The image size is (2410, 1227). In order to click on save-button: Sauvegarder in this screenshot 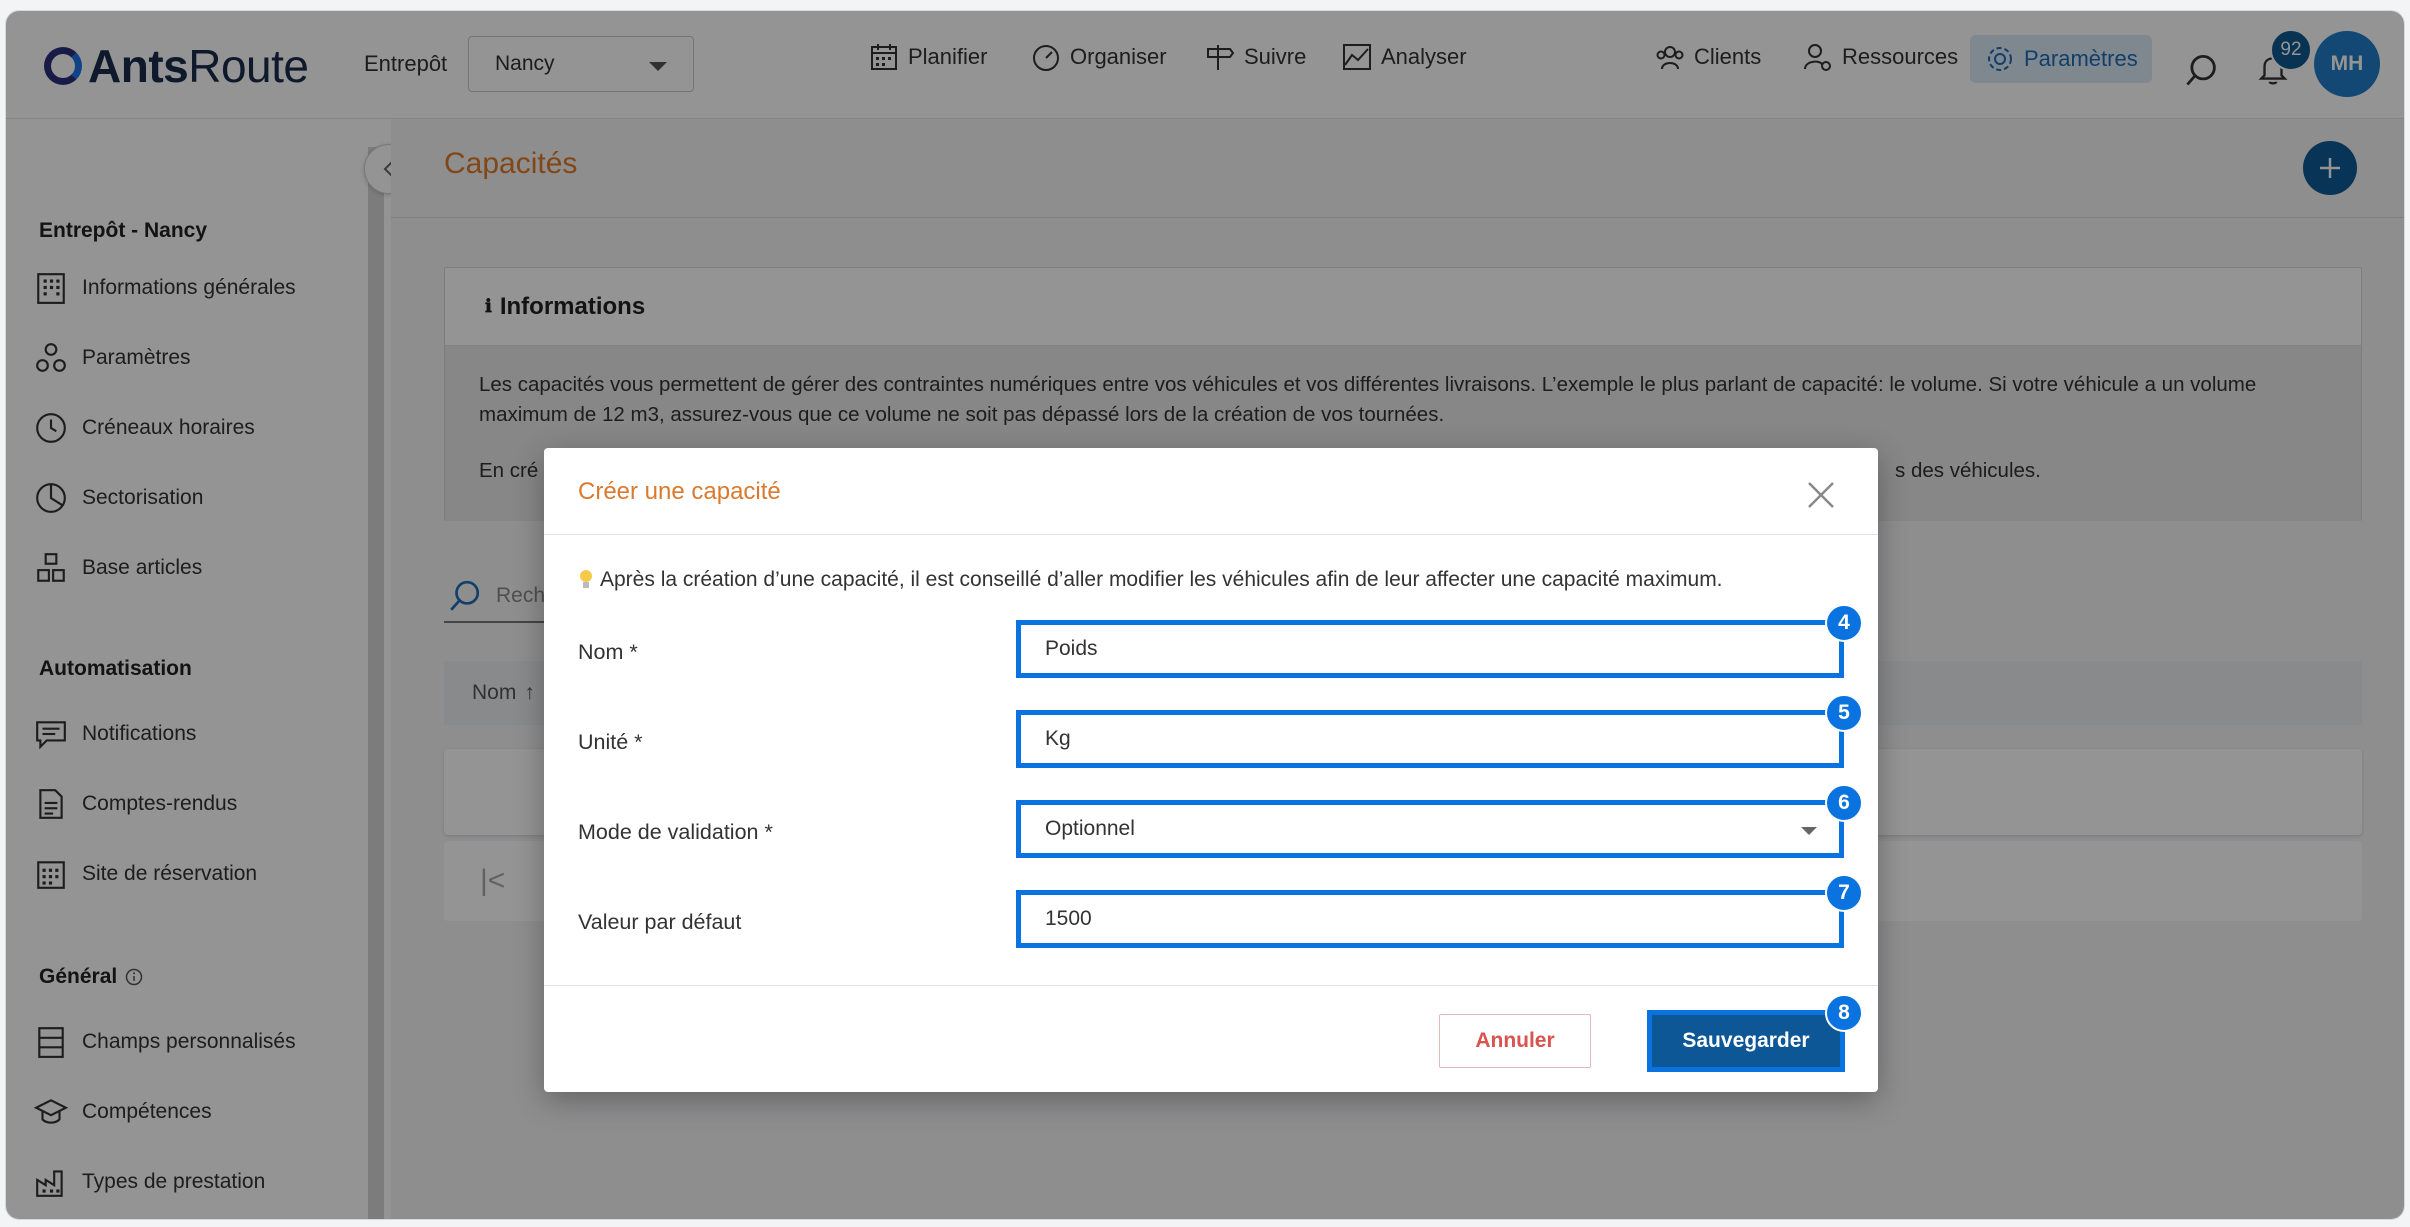, I will do `click(1746, 1041)`.